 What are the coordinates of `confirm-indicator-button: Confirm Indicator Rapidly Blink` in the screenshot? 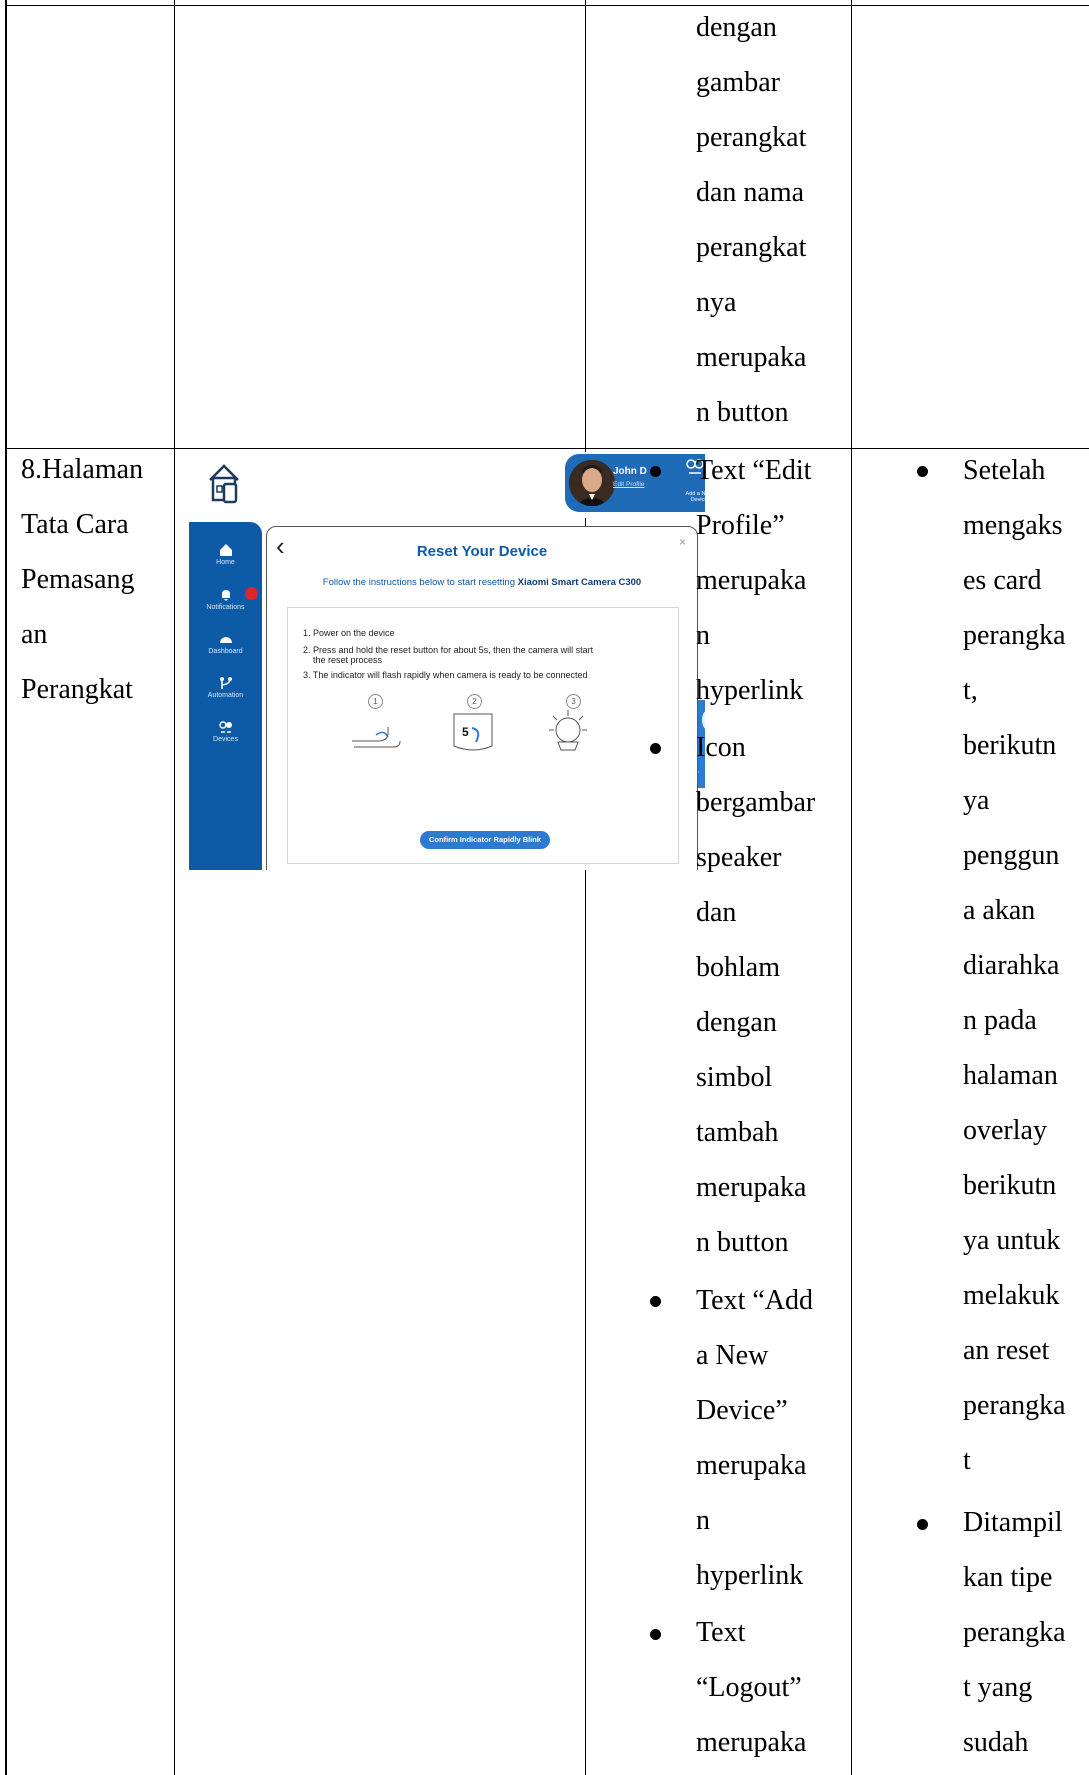 It's located at (485, 840).